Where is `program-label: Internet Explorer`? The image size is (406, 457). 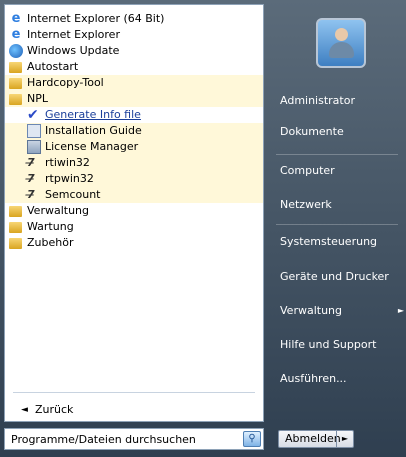 program-label: Internet Explorer is located at coordinates (73, 34).